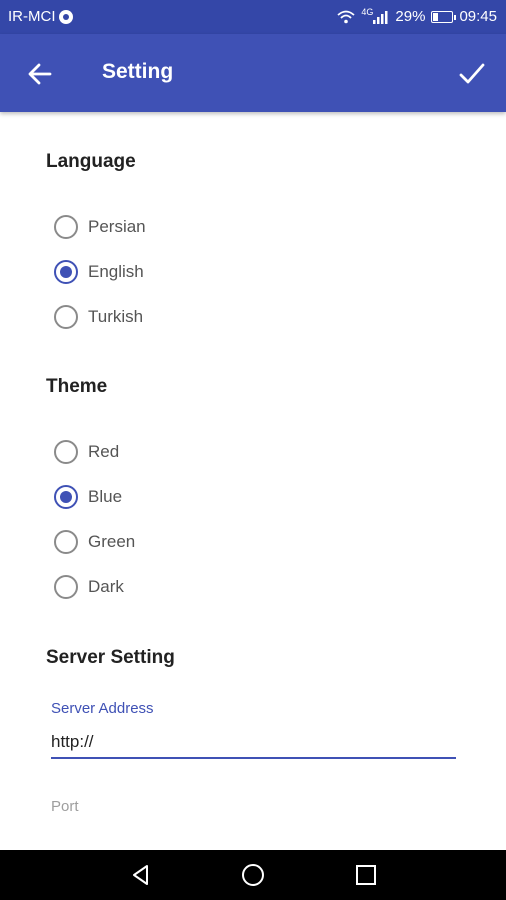 The height and width of the screenshot is (900, 506). Describe the element at coordinates (102, 708) in the screenshot. I see `server-address-label: Server Address` at that location.